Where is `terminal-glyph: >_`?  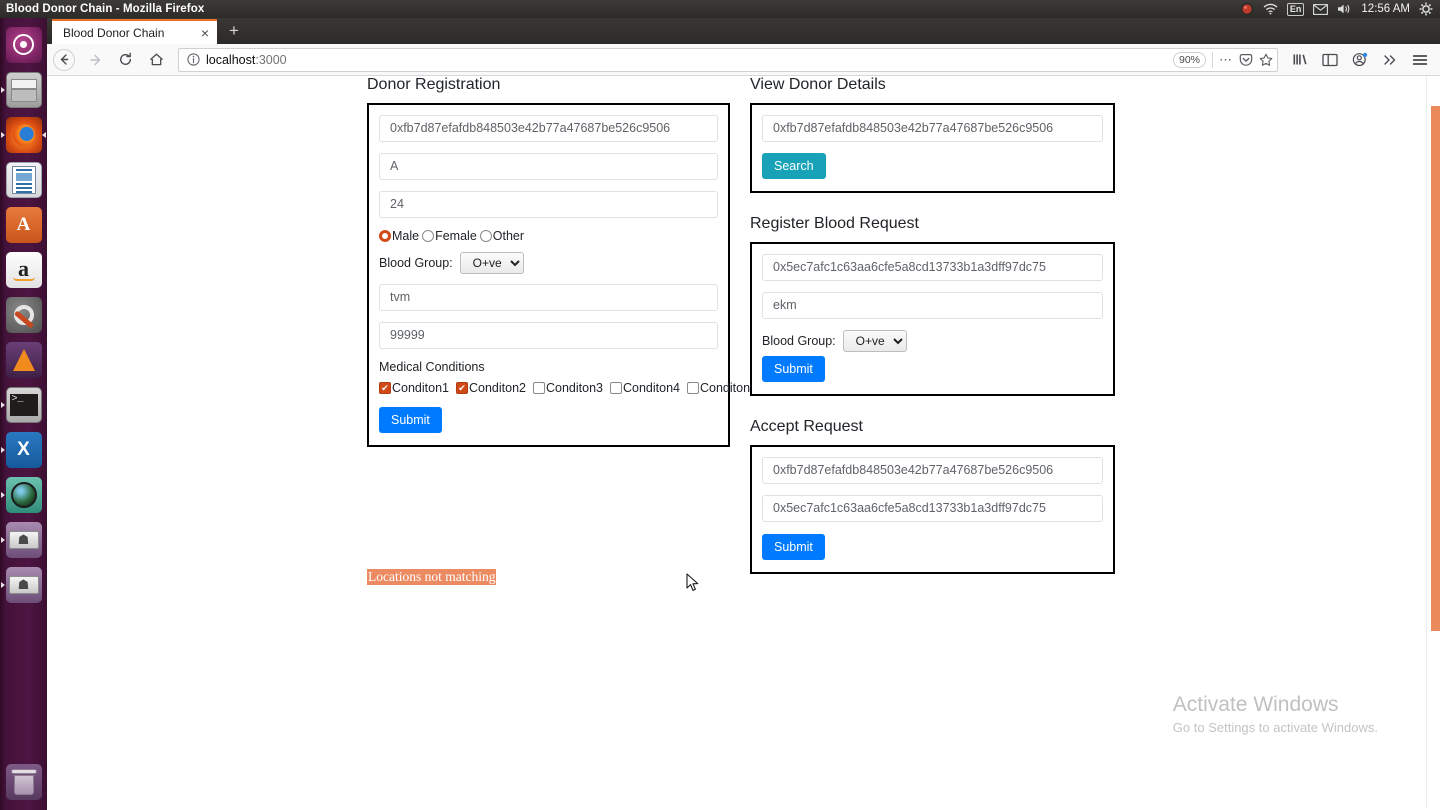 terminal-glyph: >_ is located at coordinates (23, 404).